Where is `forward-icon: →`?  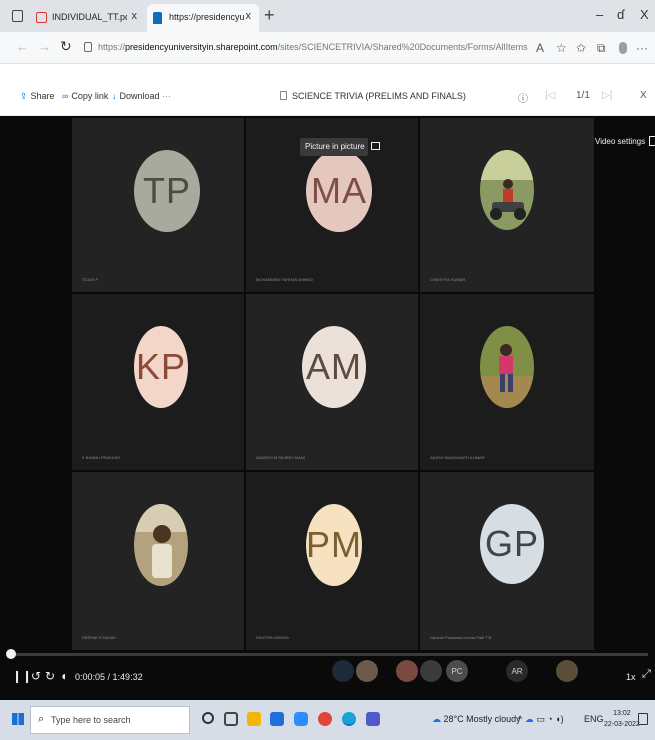
forward-icon: → is located at coordinates (44, 46).